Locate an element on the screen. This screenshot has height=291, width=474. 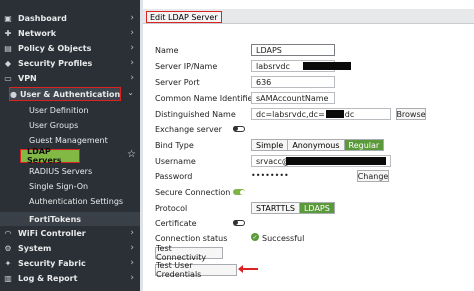
sidebar-item-guest-management: Guest Management is located at coordinates (70, 140).